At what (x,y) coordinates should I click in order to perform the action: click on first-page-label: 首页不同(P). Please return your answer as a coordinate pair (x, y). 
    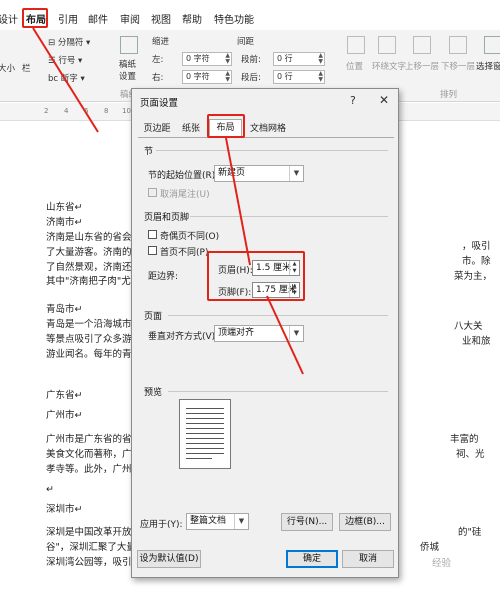
    Looking at the image, I should click on (184, 253).